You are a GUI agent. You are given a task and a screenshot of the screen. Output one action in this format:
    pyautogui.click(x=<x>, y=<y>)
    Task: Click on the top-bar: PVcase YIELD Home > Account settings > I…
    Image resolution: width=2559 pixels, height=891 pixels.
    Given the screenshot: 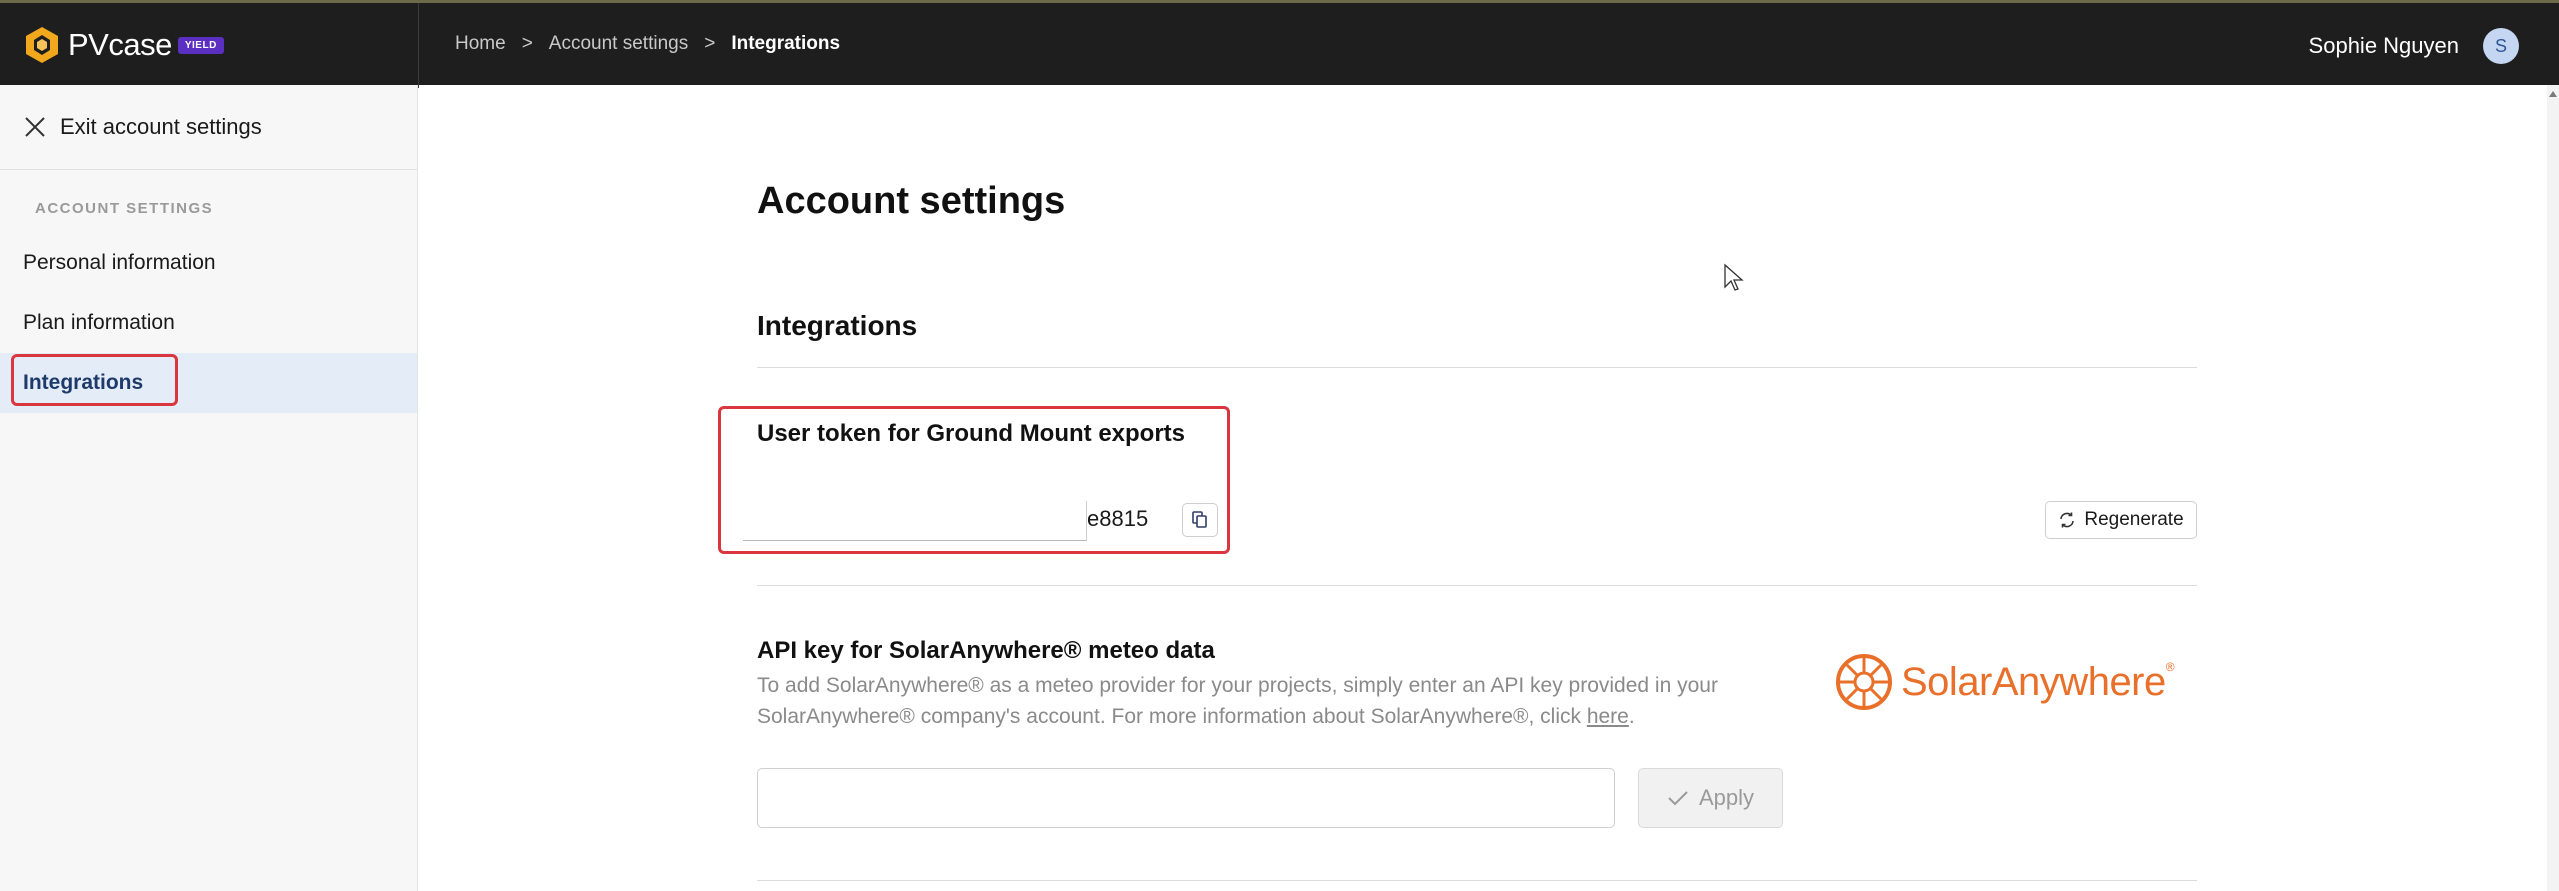 What is the action you would take?
    pyautogui.click(x=1279, y=44)
    